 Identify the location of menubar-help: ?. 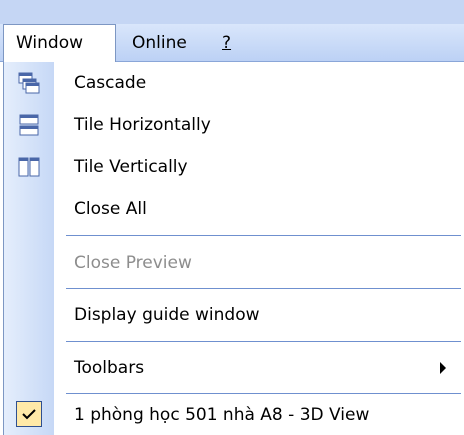
(229, 43).